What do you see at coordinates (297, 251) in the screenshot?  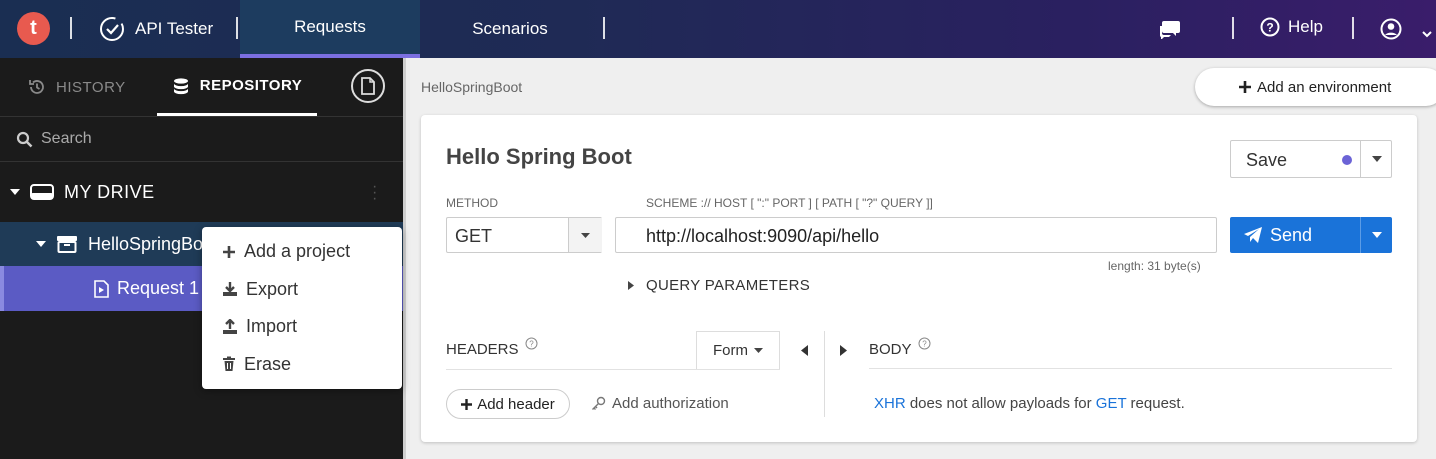 I see `menu-item-label: Add a project` at bounding box center [297, 251].